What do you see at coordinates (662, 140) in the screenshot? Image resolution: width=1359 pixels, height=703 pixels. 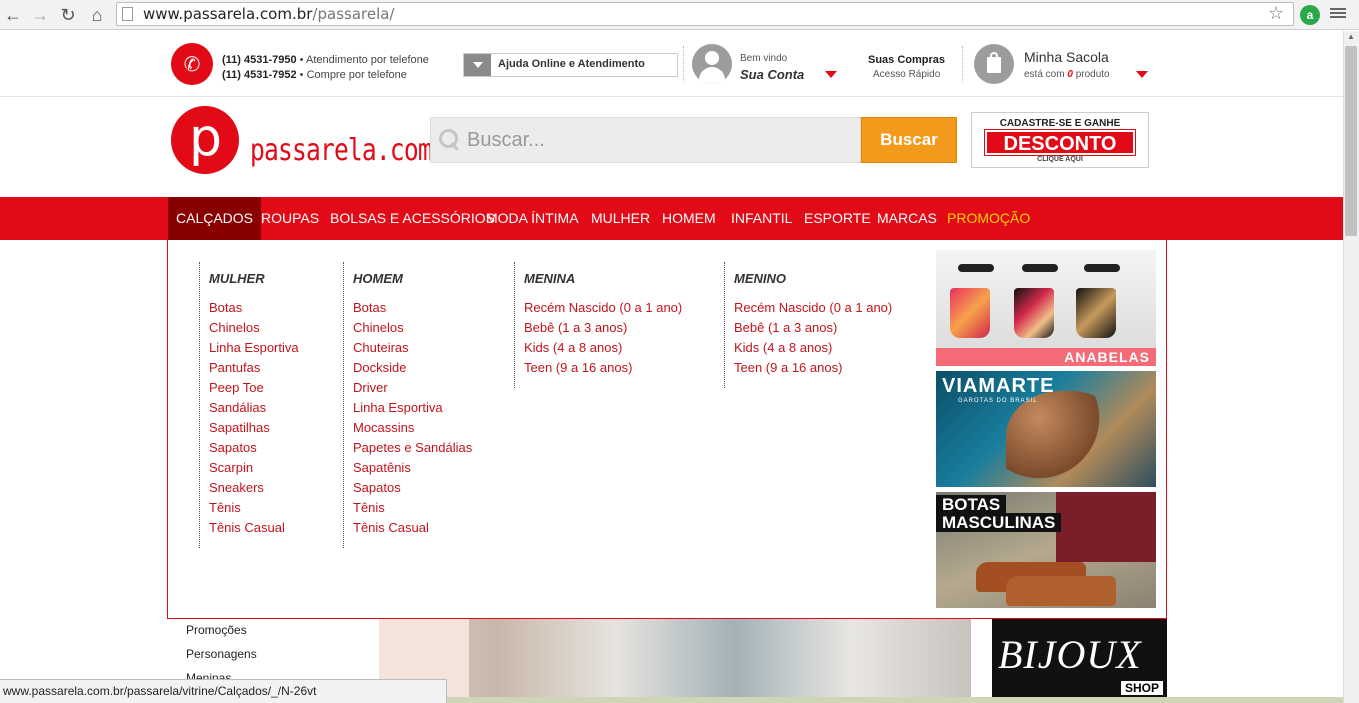 I see `search-input` at bounding box center [662, 140].